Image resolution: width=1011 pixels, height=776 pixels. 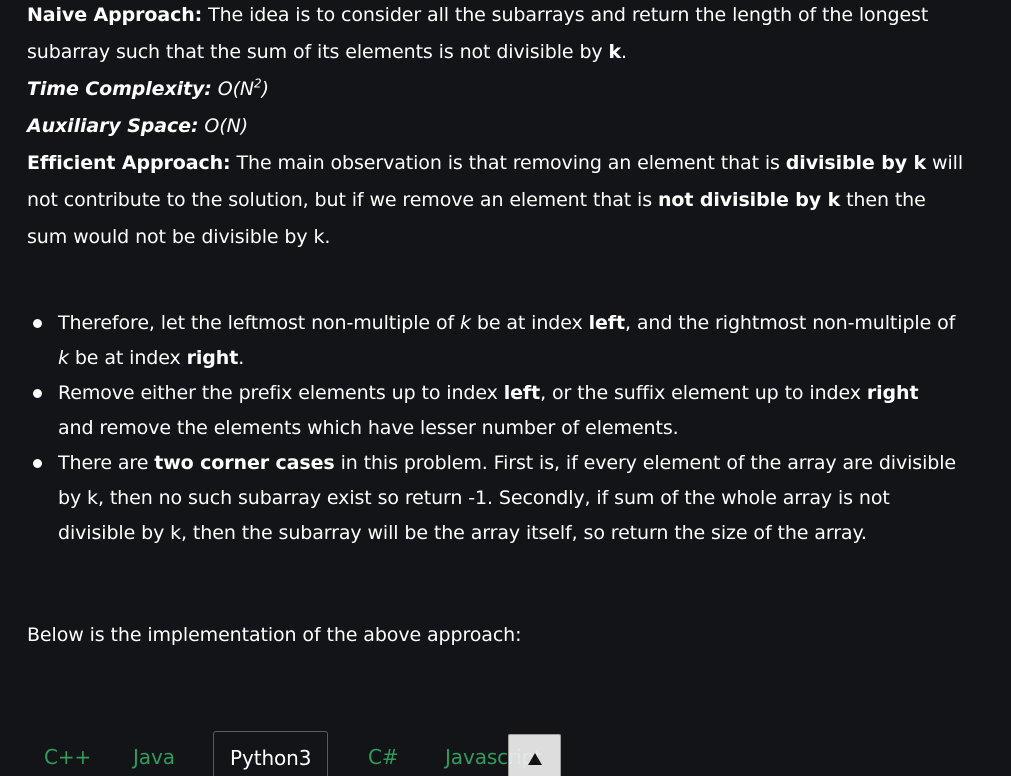 What do you see at coordinates (129, 163) in the screenshot?
I see `efficient-approach-label: Efficient Approach:` at bounding box center [129, 163].